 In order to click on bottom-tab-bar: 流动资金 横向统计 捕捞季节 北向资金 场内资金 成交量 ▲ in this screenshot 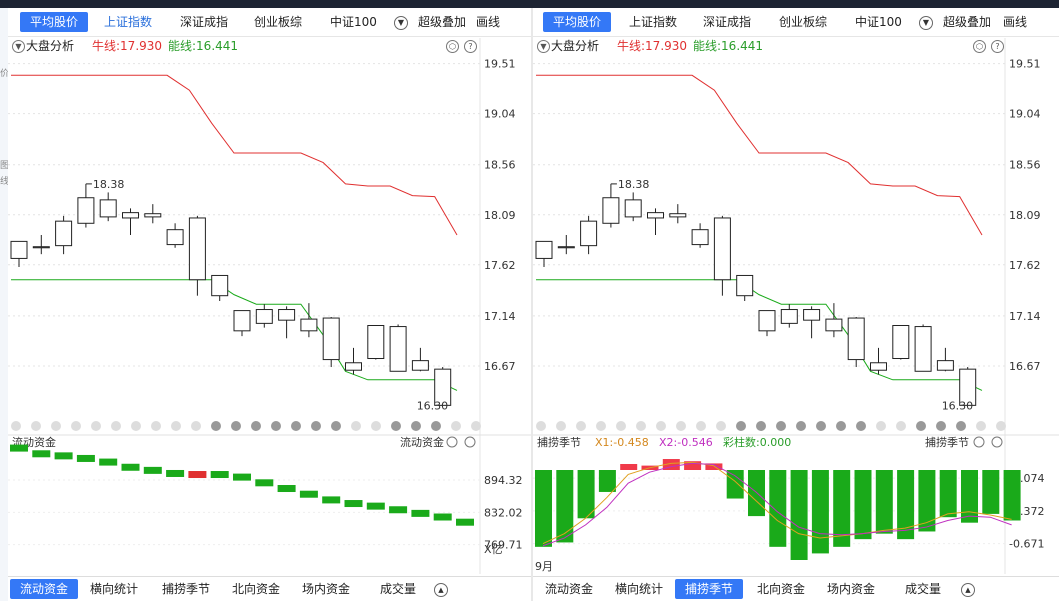, I will do `click(796, 588)`.